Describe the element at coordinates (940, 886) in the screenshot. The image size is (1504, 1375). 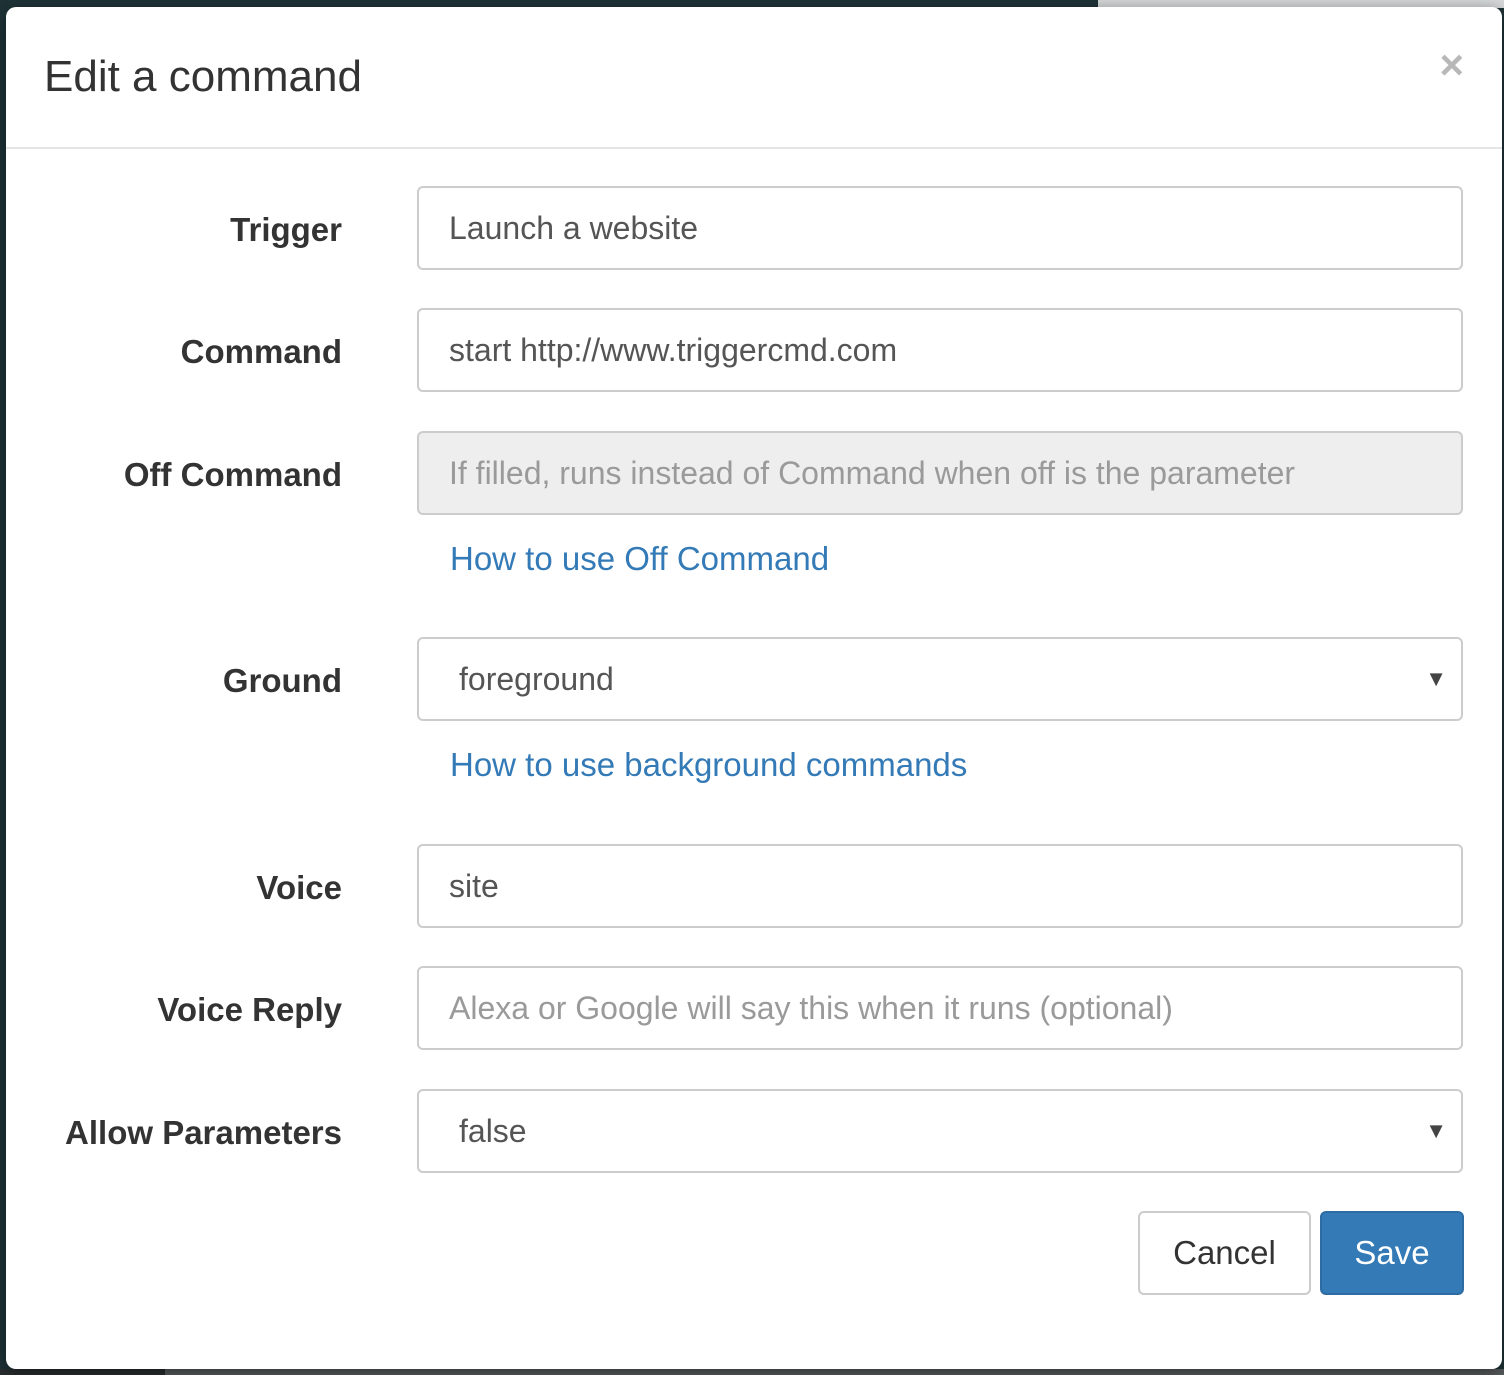
I see `voice-input: site` at that location.